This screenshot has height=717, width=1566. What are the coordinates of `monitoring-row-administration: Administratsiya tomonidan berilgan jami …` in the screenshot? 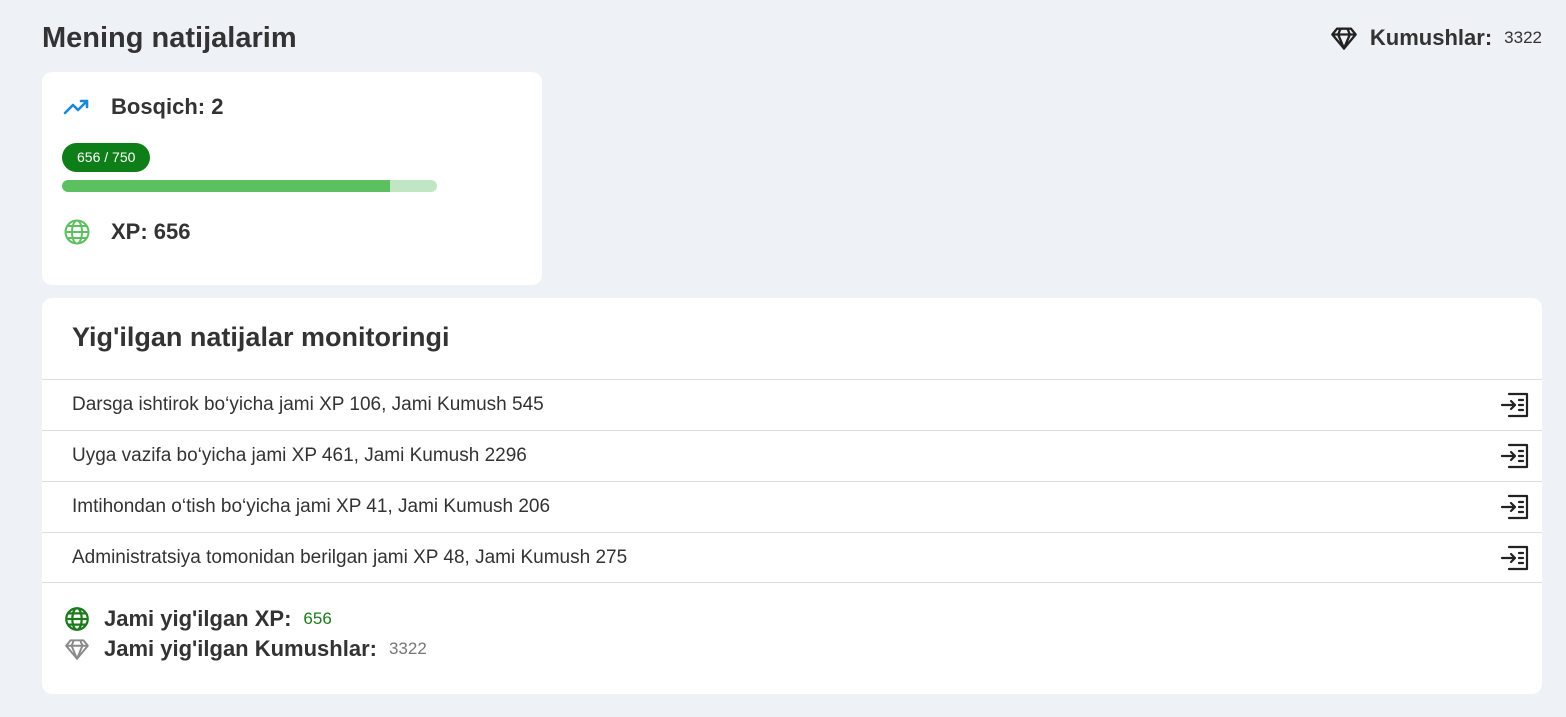 It's located at (792, 557).